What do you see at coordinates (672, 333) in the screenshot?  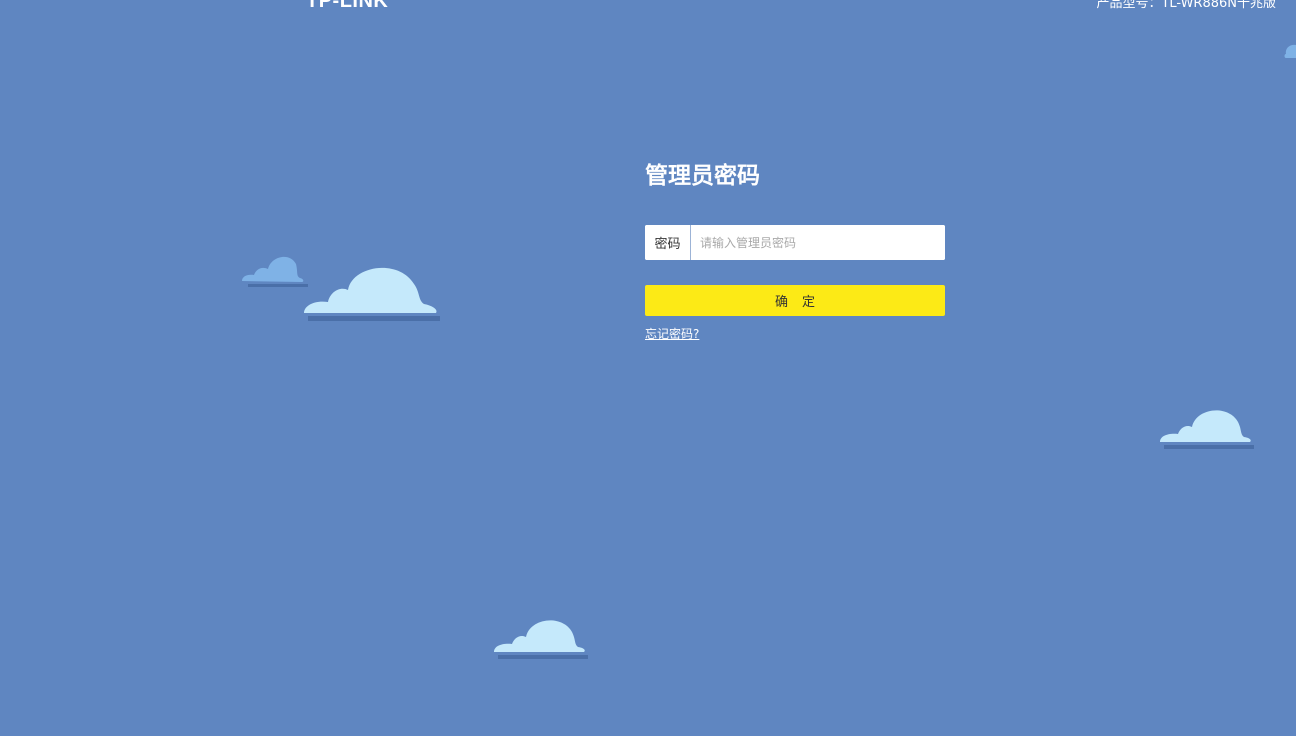 I see `forgot-password-link: 忘记密码?` at bounding box center [672, 333].